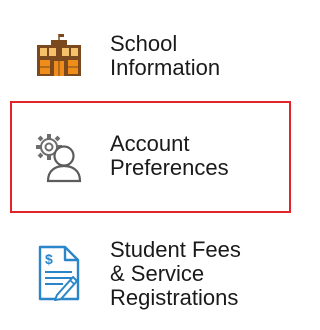  What do you see at coordinates (175, 273) in the screenshot?
I see `menu-item-label: Student Fees & Service Registrations` at bounding box center [175, 273].